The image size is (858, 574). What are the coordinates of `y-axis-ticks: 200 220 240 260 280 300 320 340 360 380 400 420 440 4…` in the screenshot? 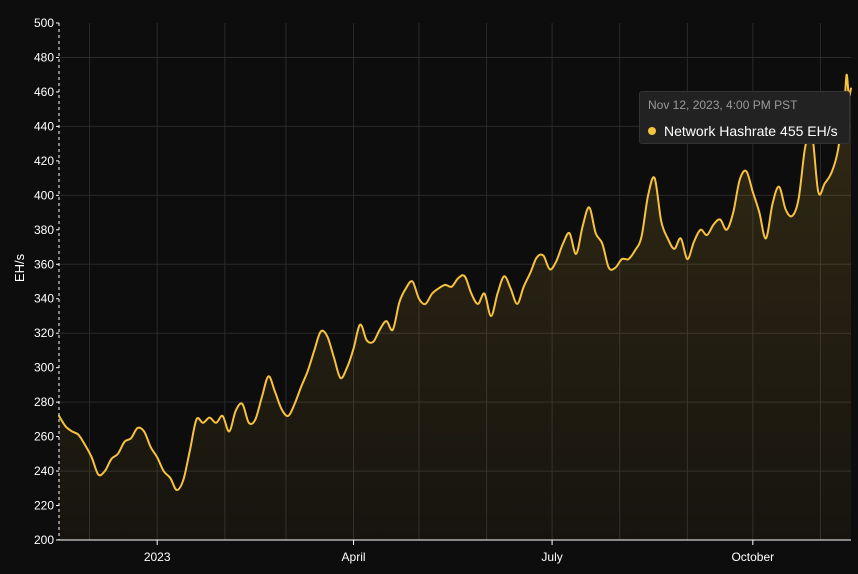 It's located at (46, 281).